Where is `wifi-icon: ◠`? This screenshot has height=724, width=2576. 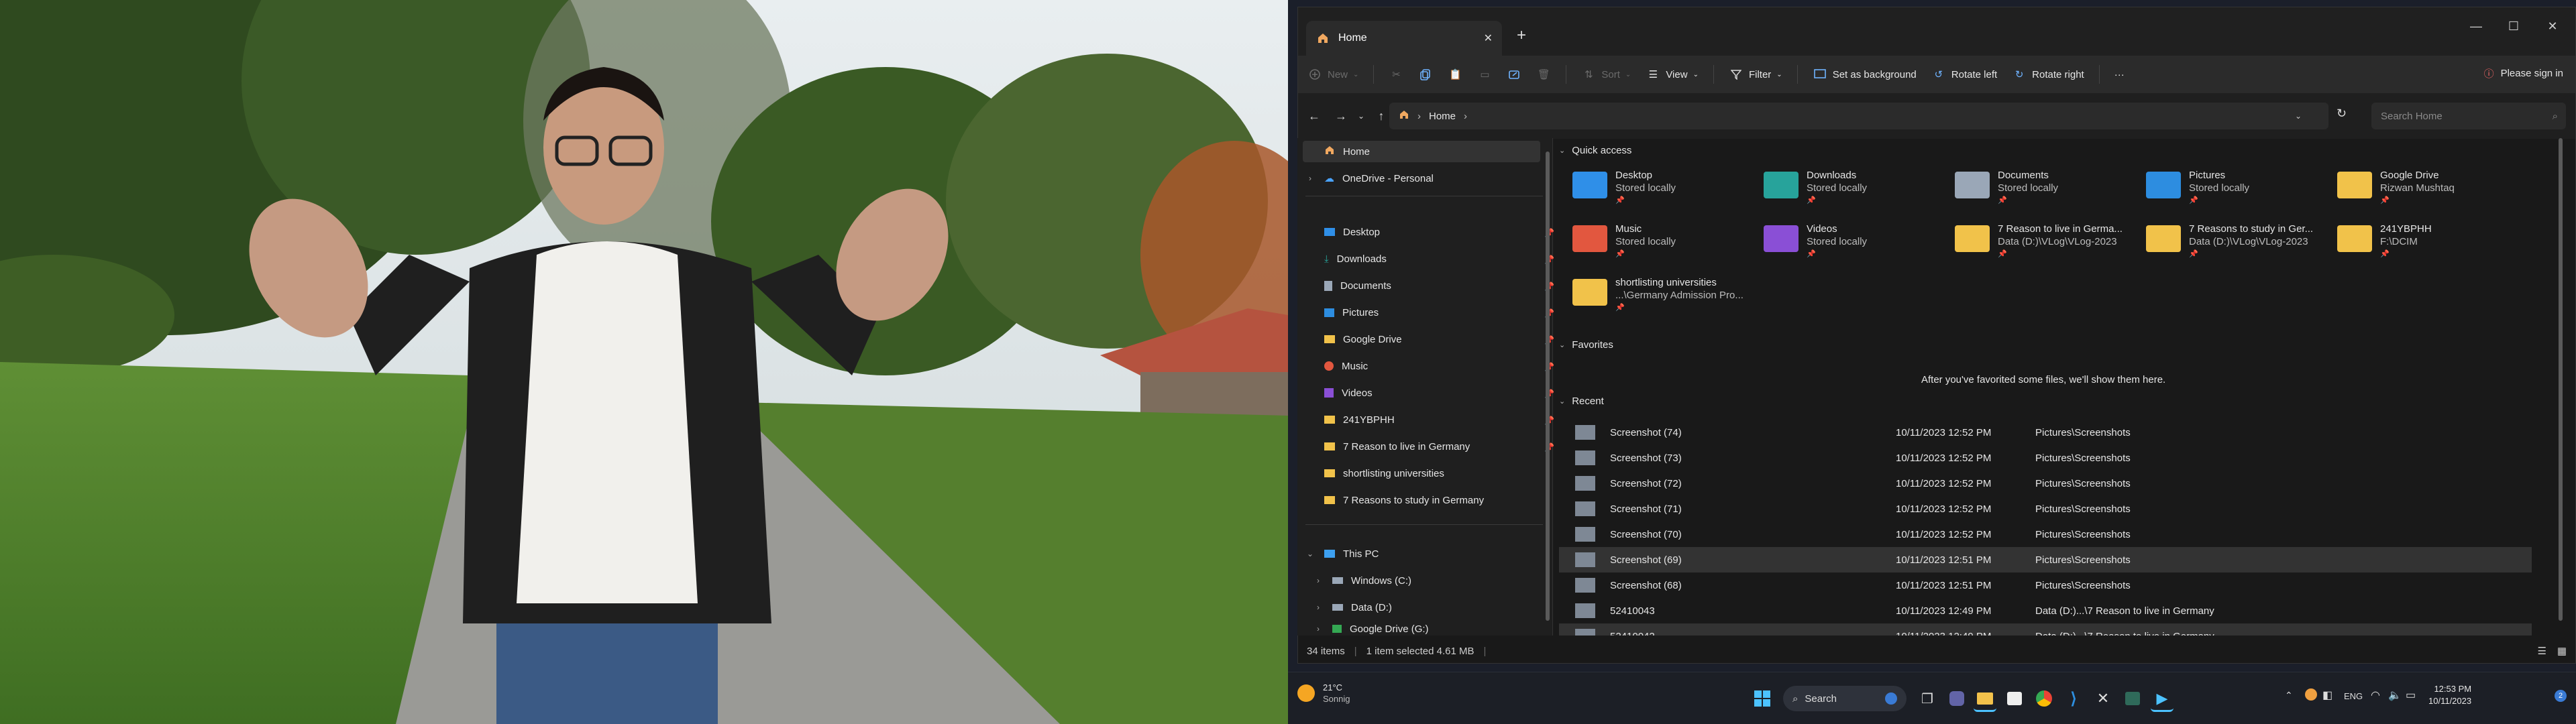
wifi-icon: ◠ is located at coordinates (2375, 695).